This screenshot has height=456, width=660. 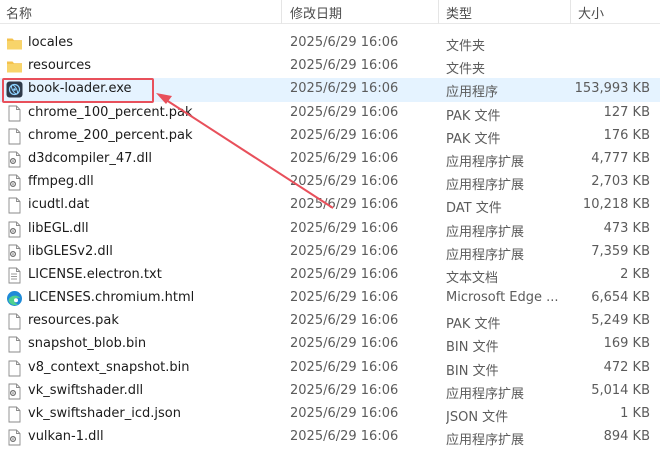 I want to click on file-name: vk_swiftshader_icd.json, so click(x=104, y=413).